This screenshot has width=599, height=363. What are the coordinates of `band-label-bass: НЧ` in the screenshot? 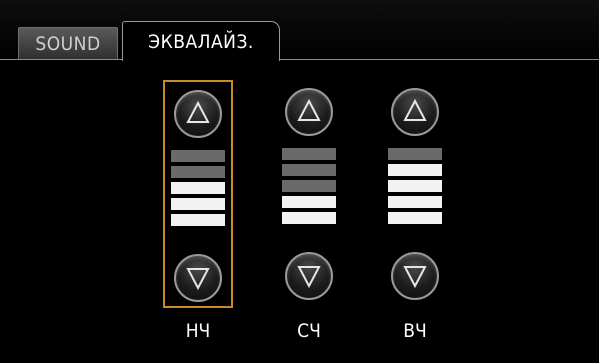 It's located at (198, 331).